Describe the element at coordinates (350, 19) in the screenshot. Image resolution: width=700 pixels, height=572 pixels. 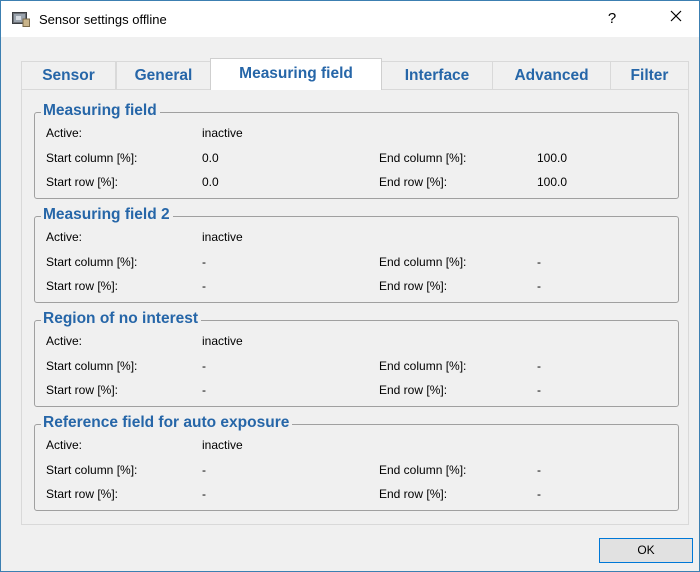
I see `title-bar: Sensor settings offline ?` at that location.